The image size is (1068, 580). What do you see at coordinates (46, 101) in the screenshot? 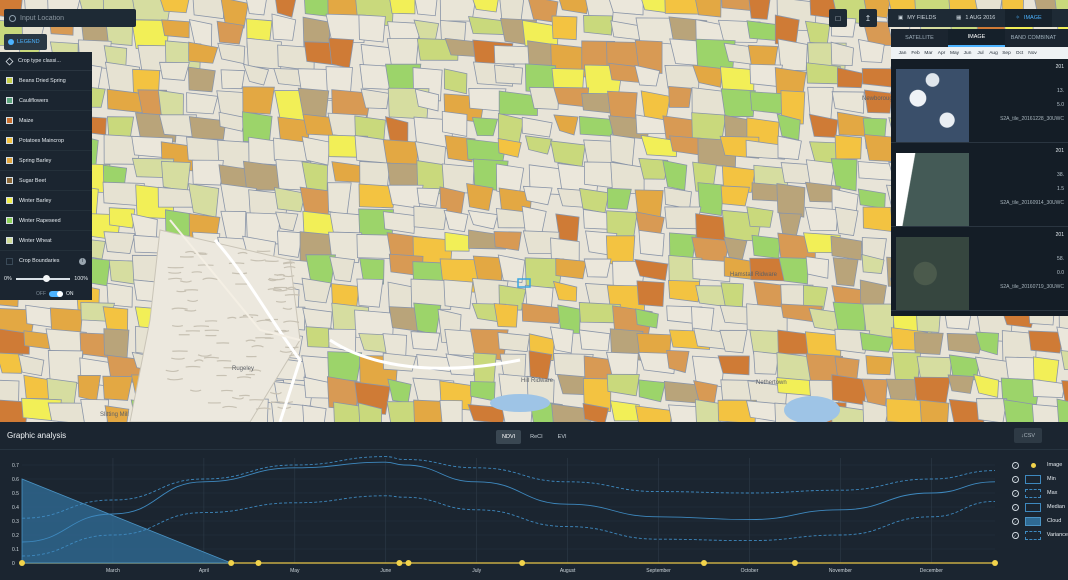
I see `legend-item: Cauliflowers` at bounding box center [46, 101].